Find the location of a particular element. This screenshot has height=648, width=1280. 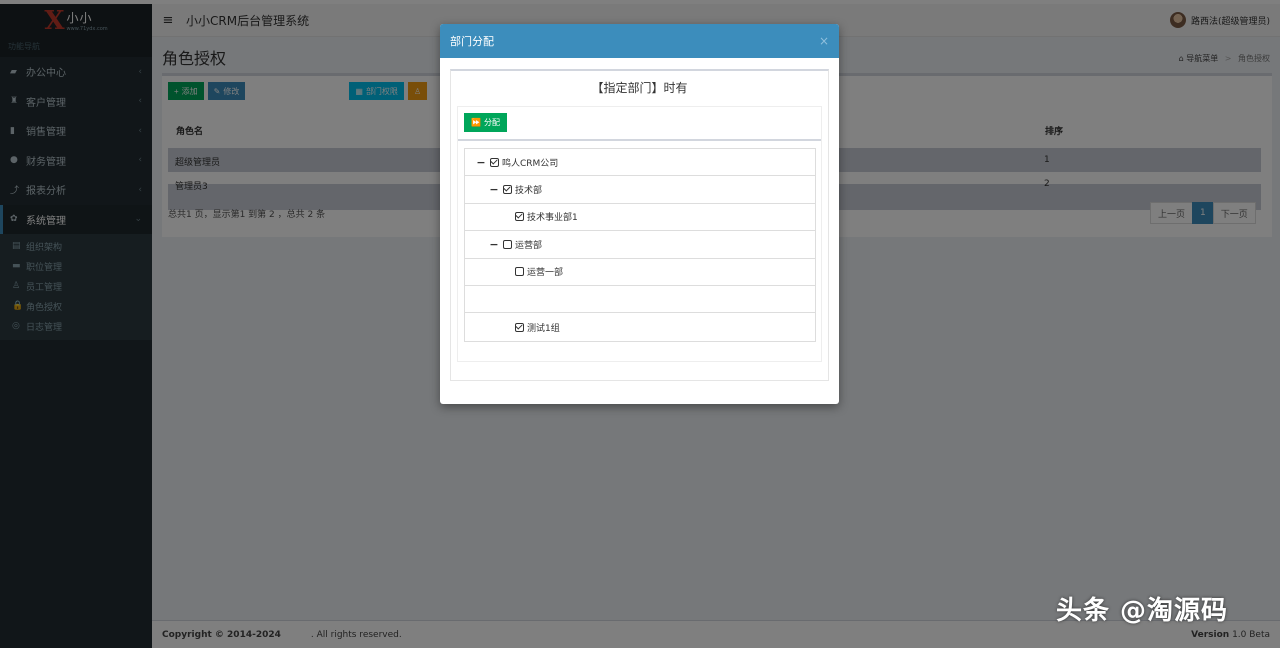

modal-title: 部门分配 is located at coordinates (472, 41).